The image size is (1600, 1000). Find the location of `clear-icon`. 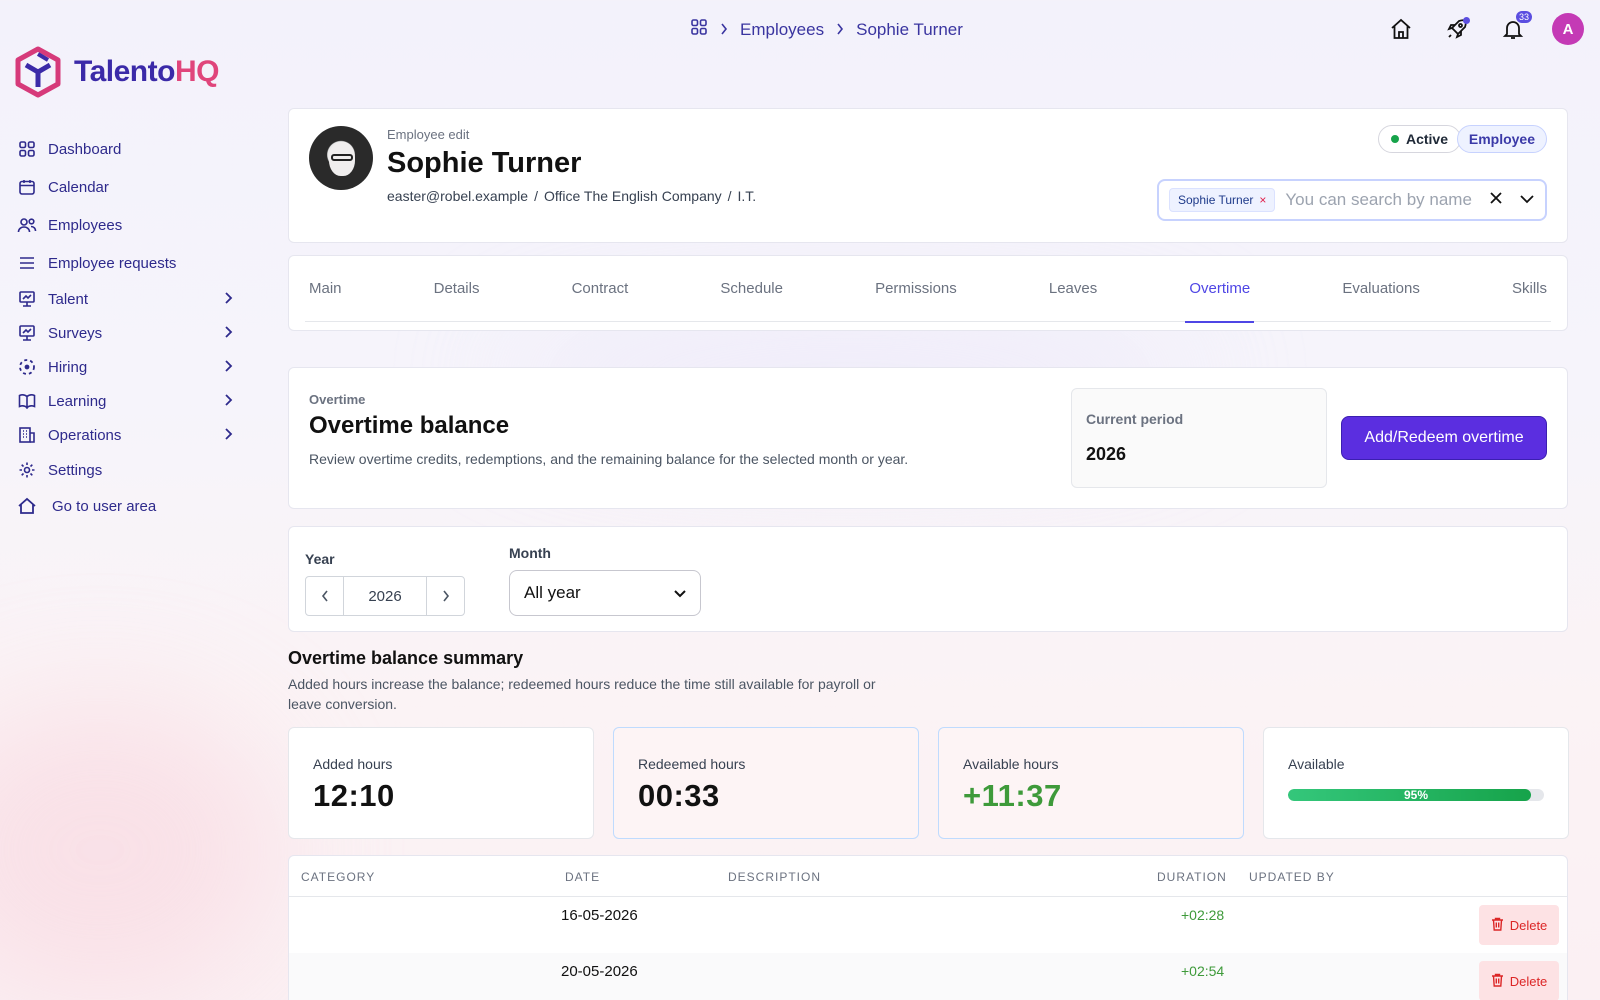

clear-icon is located at coordinates (1496, 200).